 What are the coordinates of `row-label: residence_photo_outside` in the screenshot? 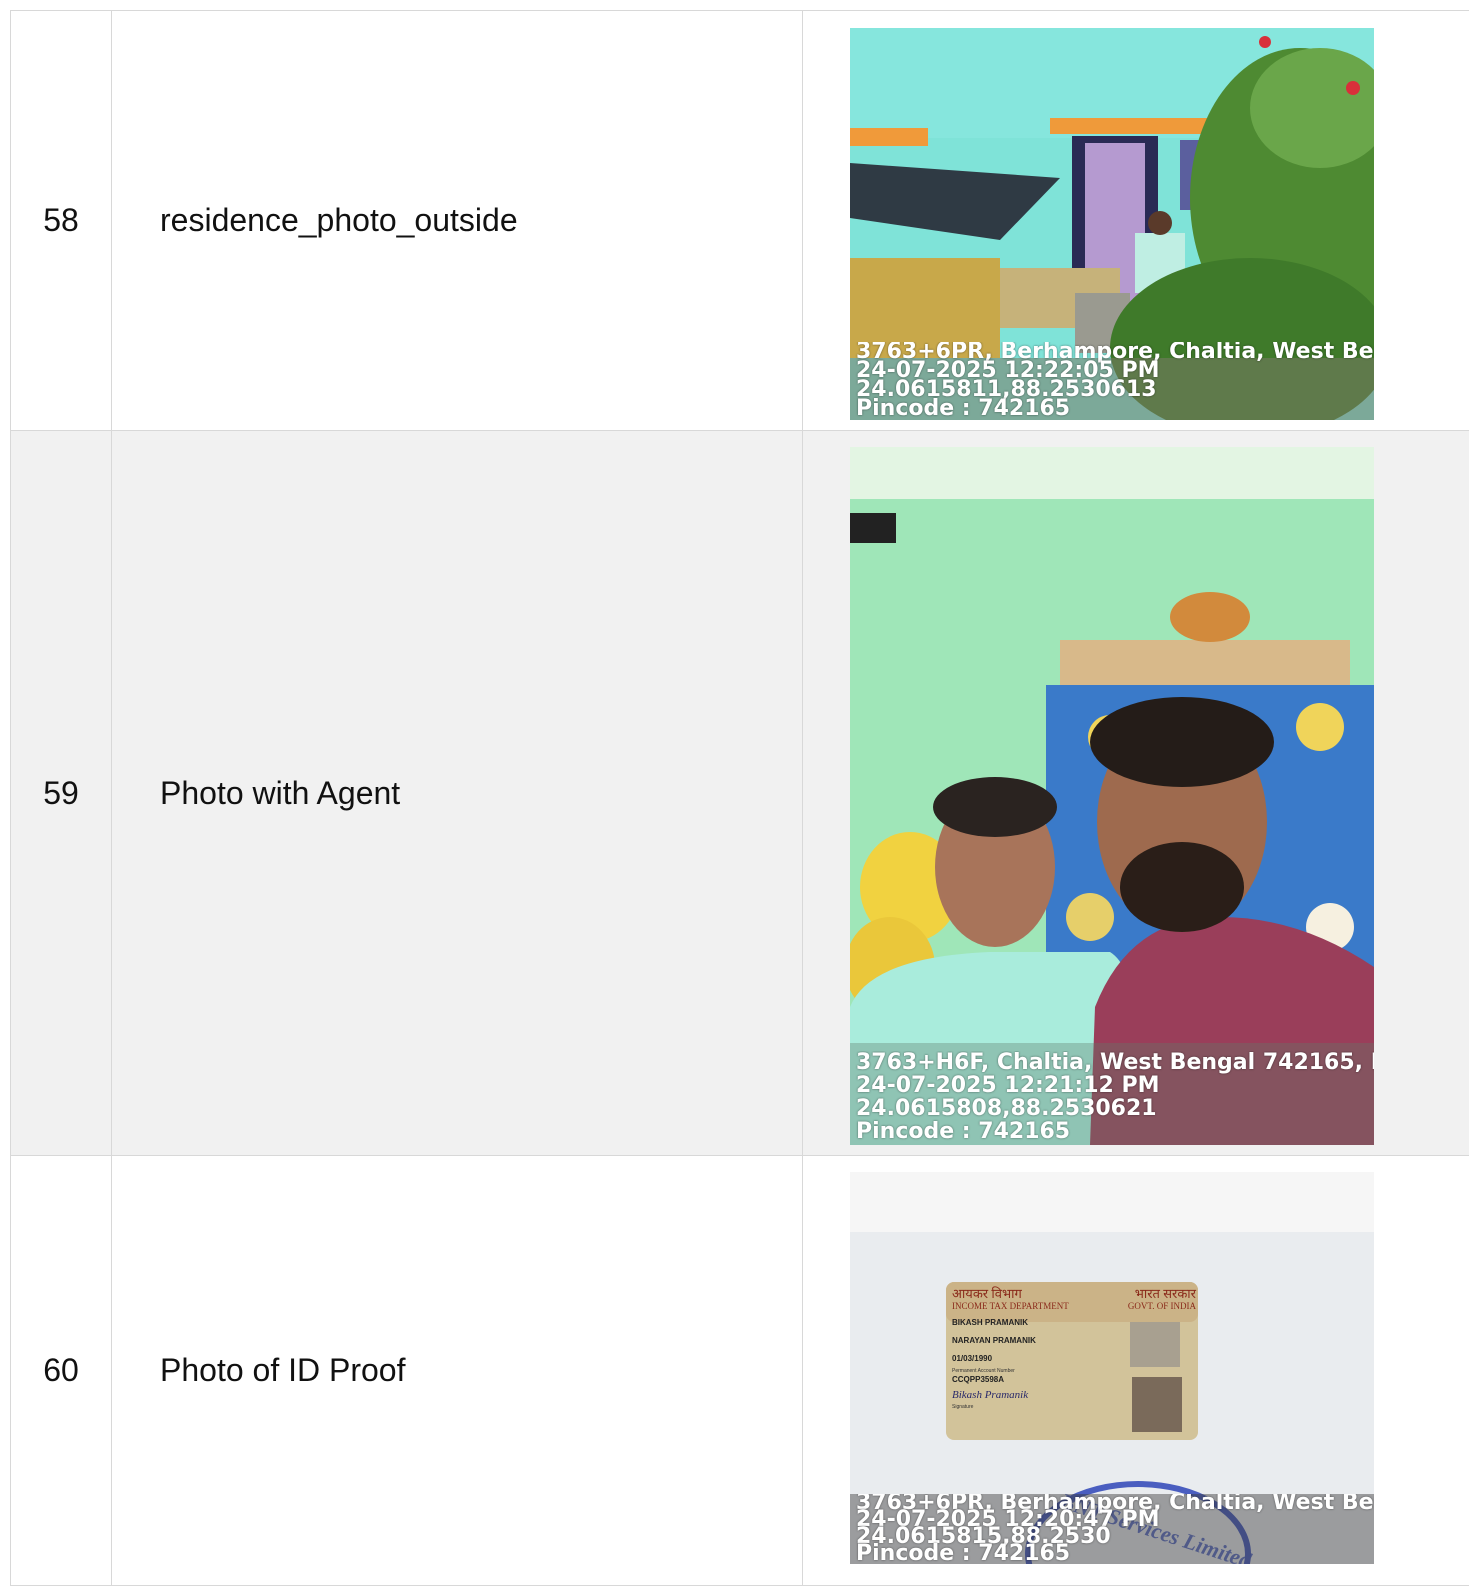 It's located at (457, 221).